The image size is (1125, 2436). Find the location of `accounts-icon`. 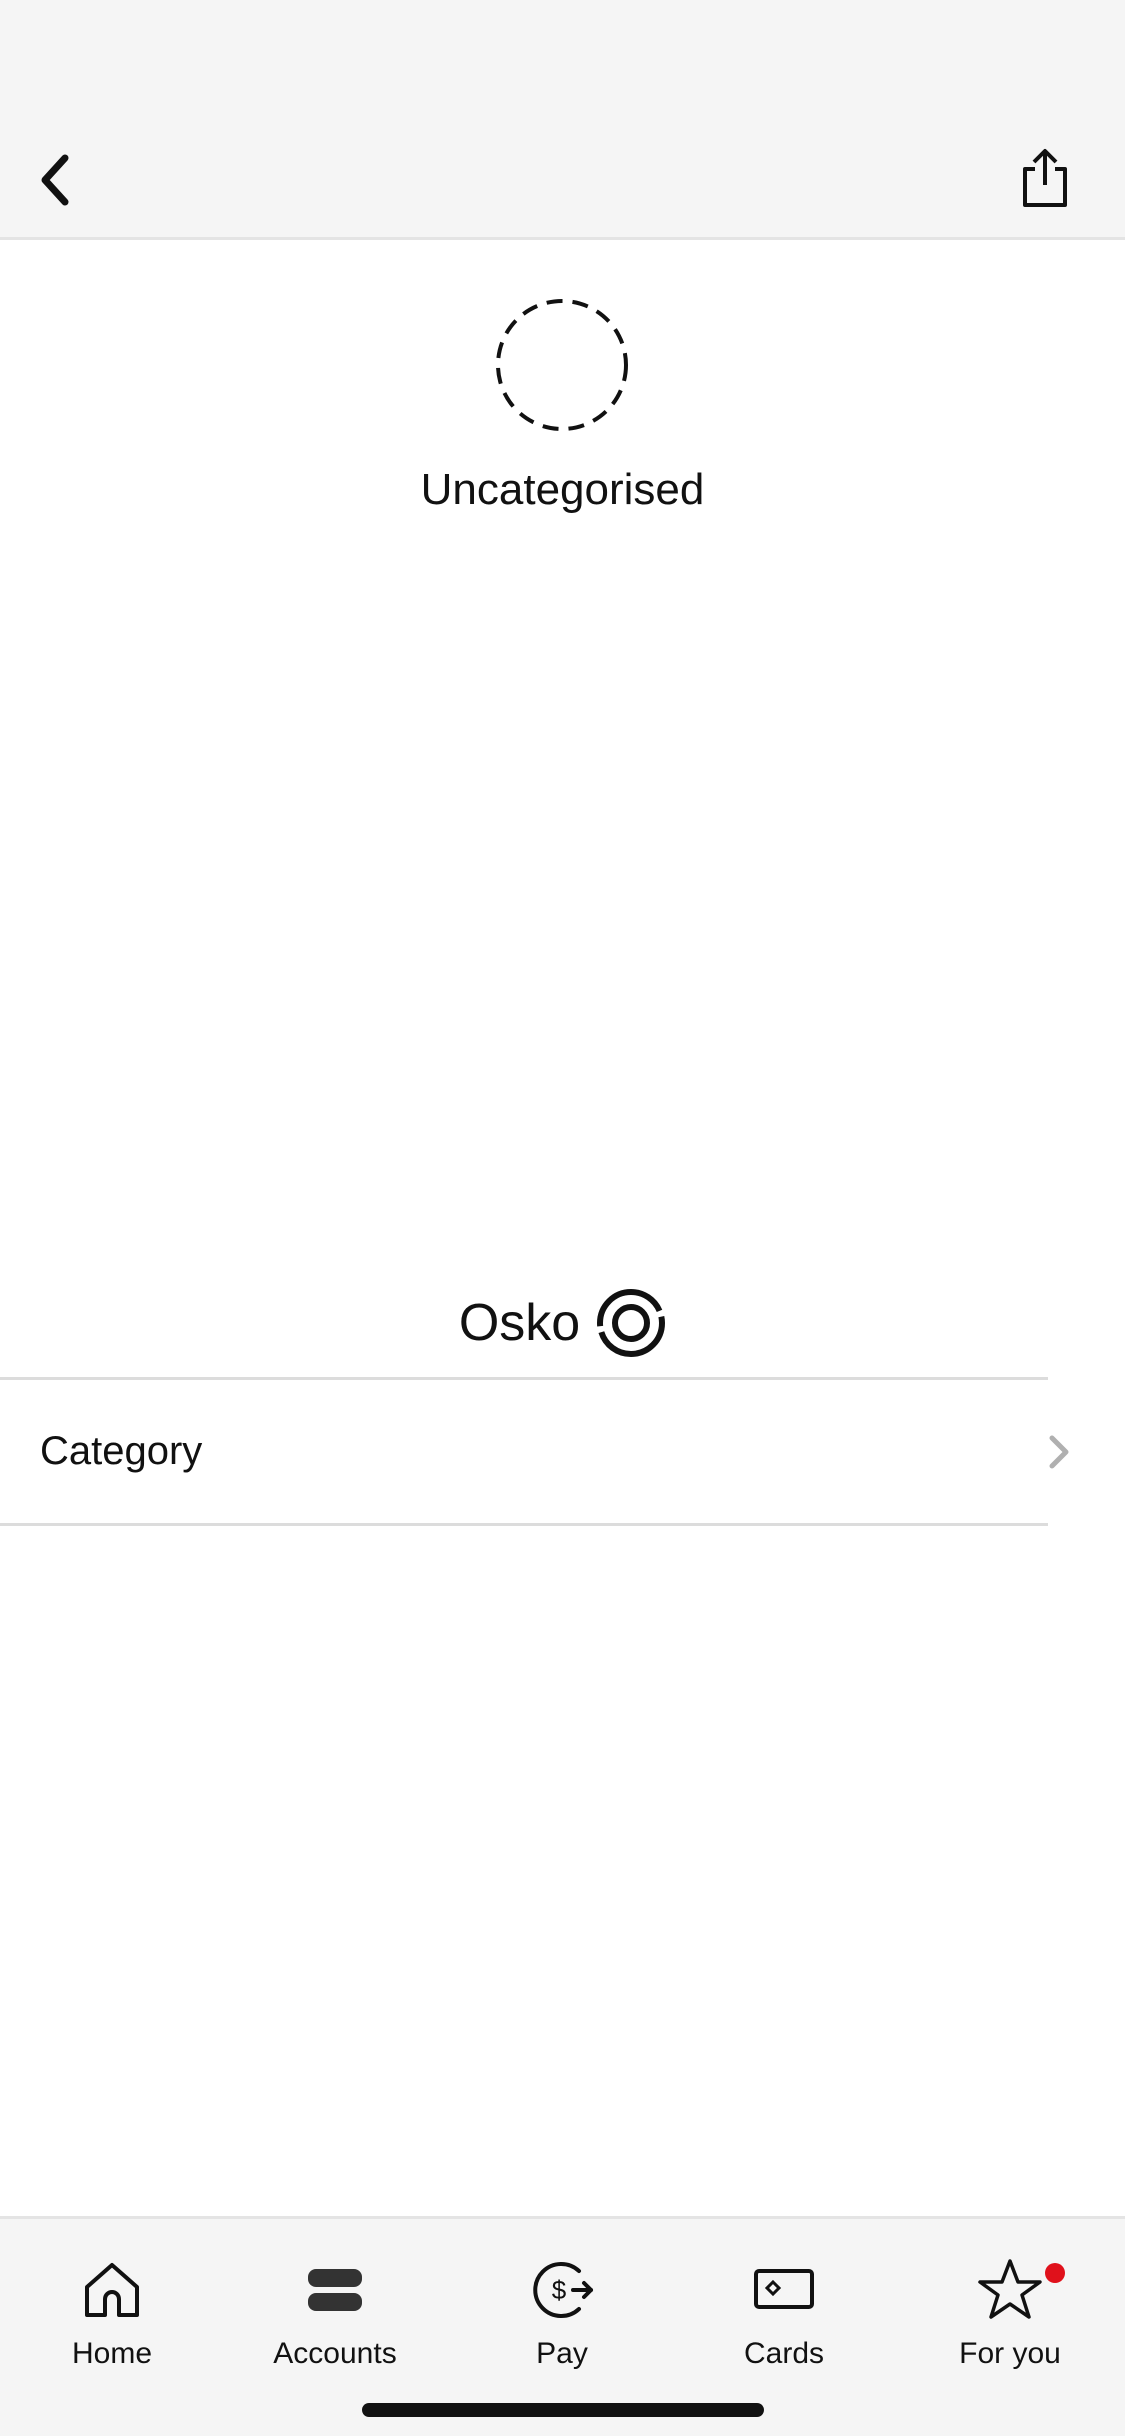

accounts-icon is located at coordinates (335, 2290).